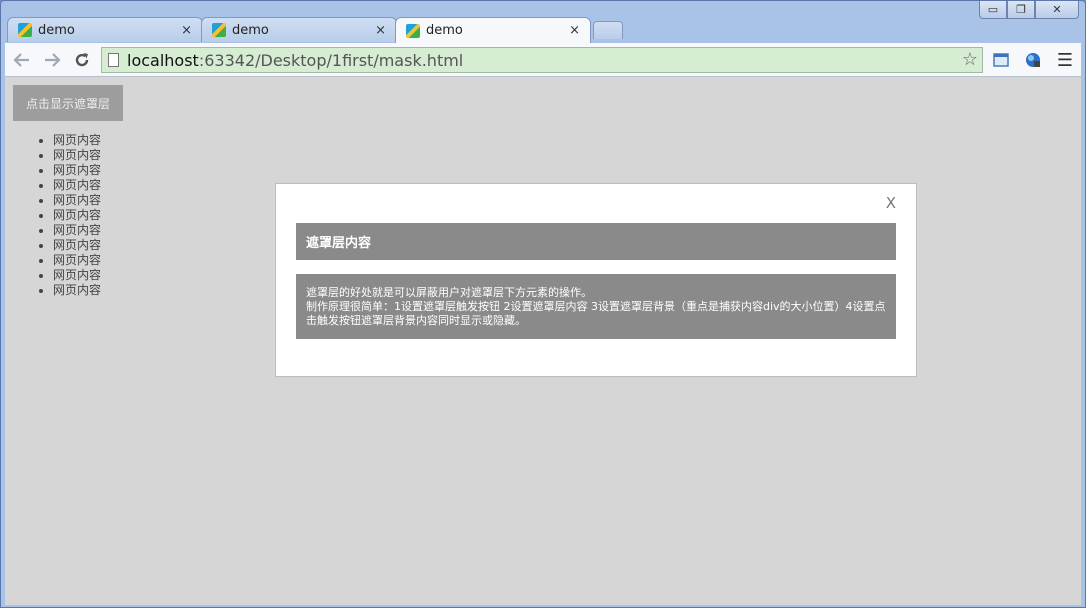 This screenshot has height=608, width=1086. I want to click on minimize-button: ▭, so click(993, 10).